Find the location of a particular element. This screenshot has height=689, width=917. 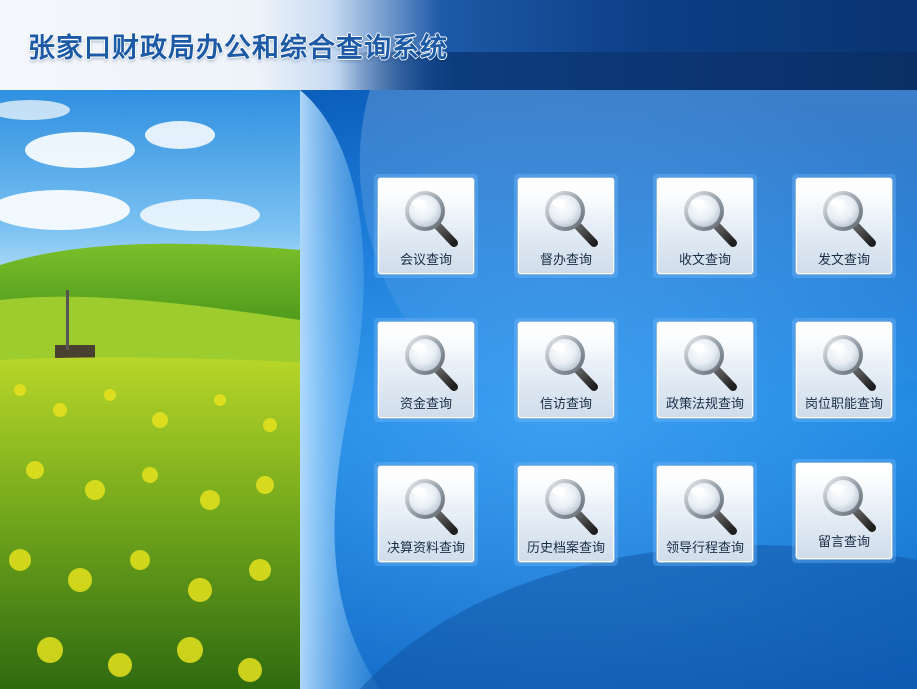

tile-face: 收文查询 is located at coordinates (705, 226).